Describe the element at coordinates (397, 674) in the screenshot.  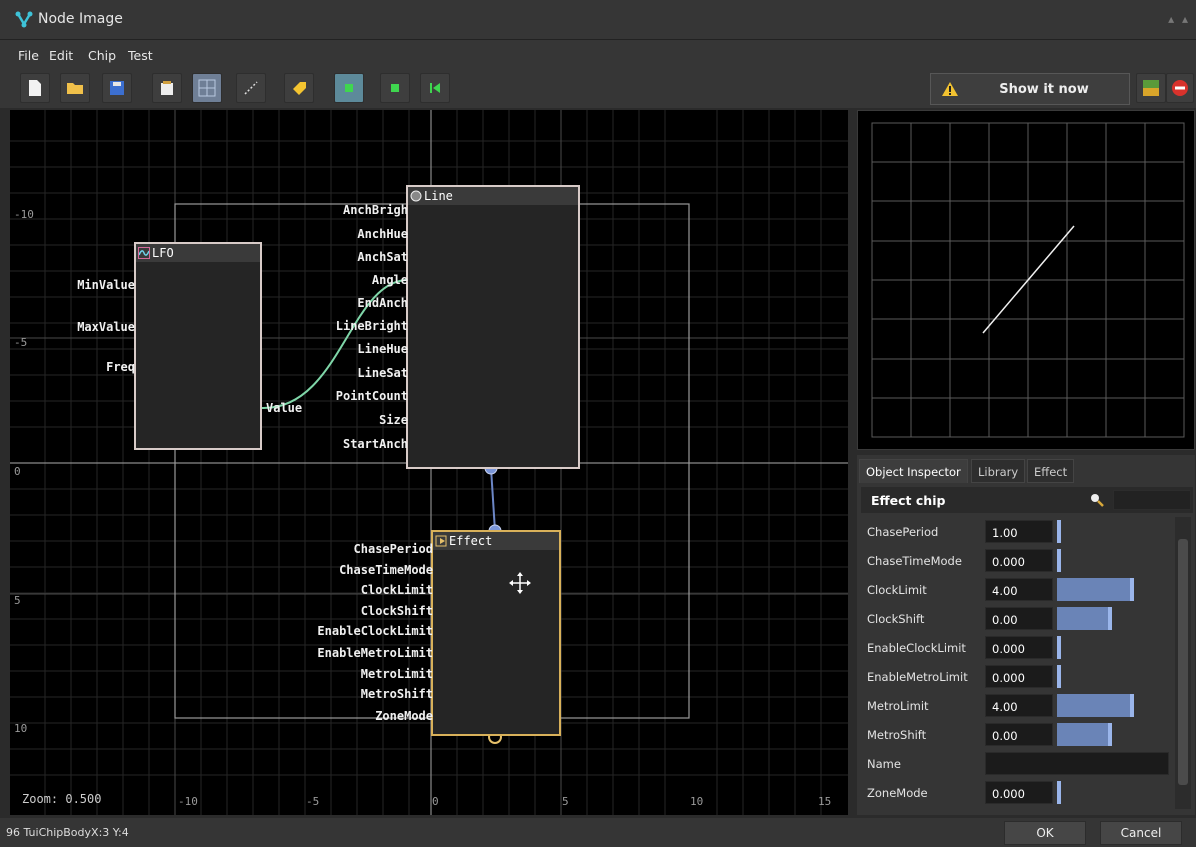
I see `effect-input-metrolimit: MetroLimit` at that location.